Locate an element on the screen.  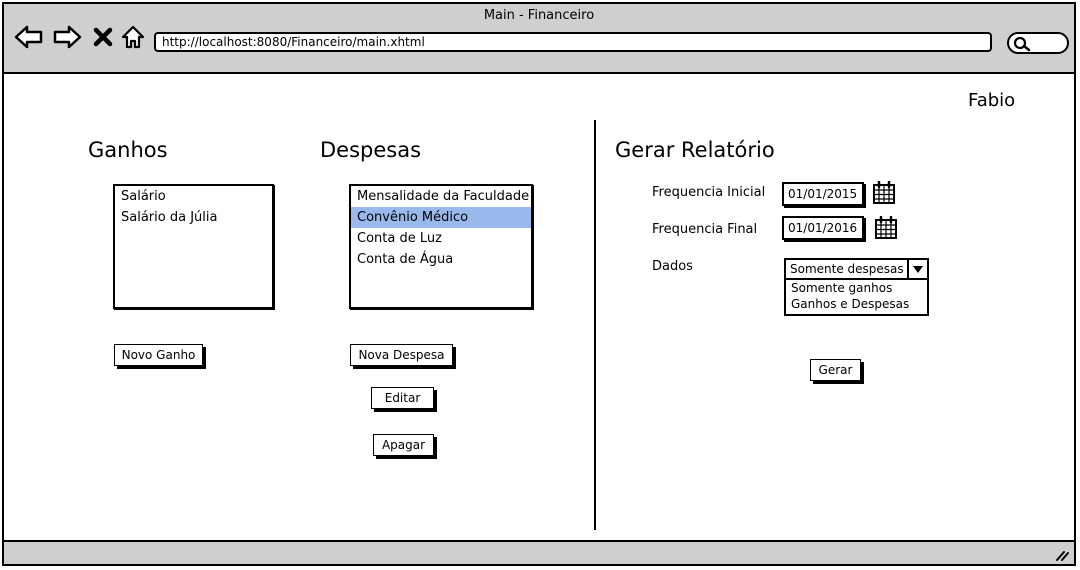
ganhos-heading: Ganhos is located at coordinates (128, 150).